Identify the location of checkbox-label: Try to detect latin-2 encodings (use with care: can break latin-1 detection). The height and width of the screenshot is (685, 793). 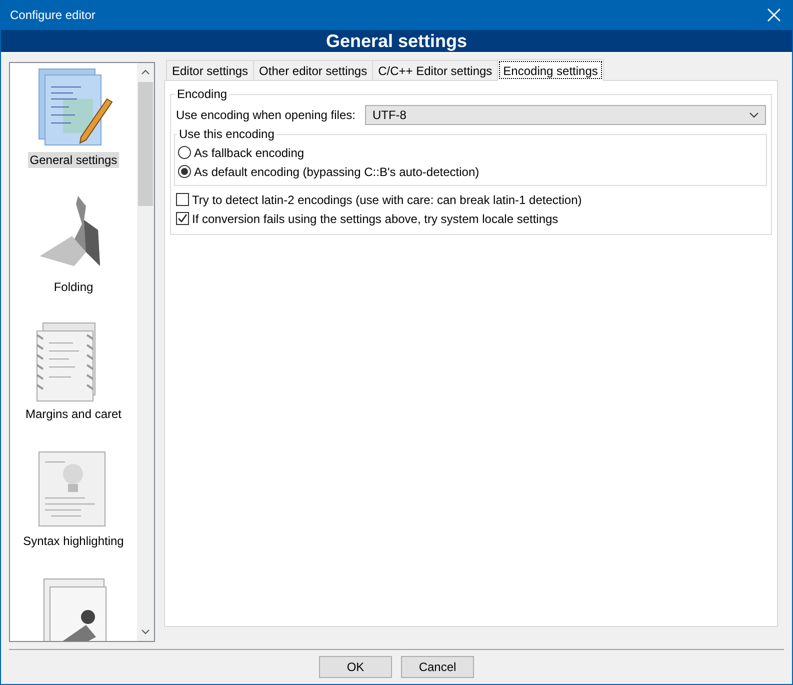
(387, 199).